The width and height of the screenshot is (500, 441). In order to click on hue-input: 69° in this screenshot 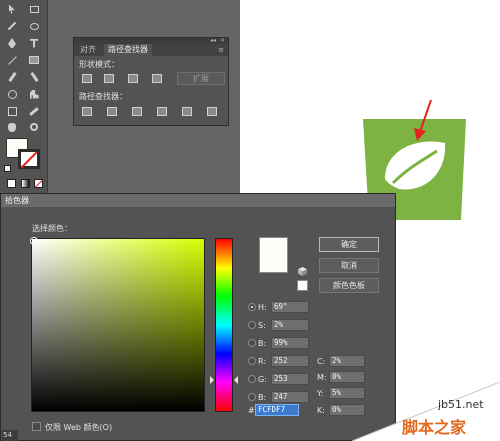, I will do `click(290, 307)`.